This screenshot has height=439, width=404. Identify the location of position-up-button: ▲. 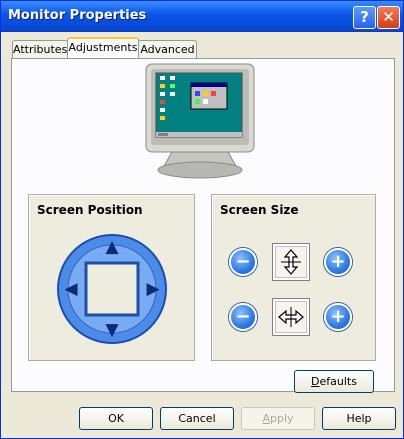
(112, 247).